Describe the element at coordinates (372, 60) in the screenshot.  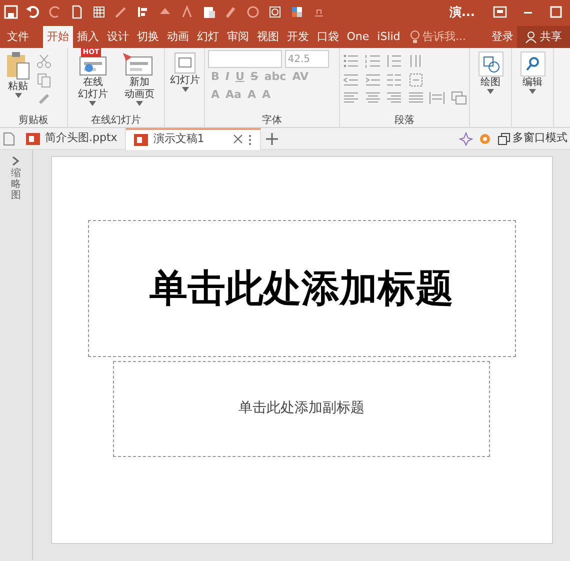
I see `numbering-icon` at that location.